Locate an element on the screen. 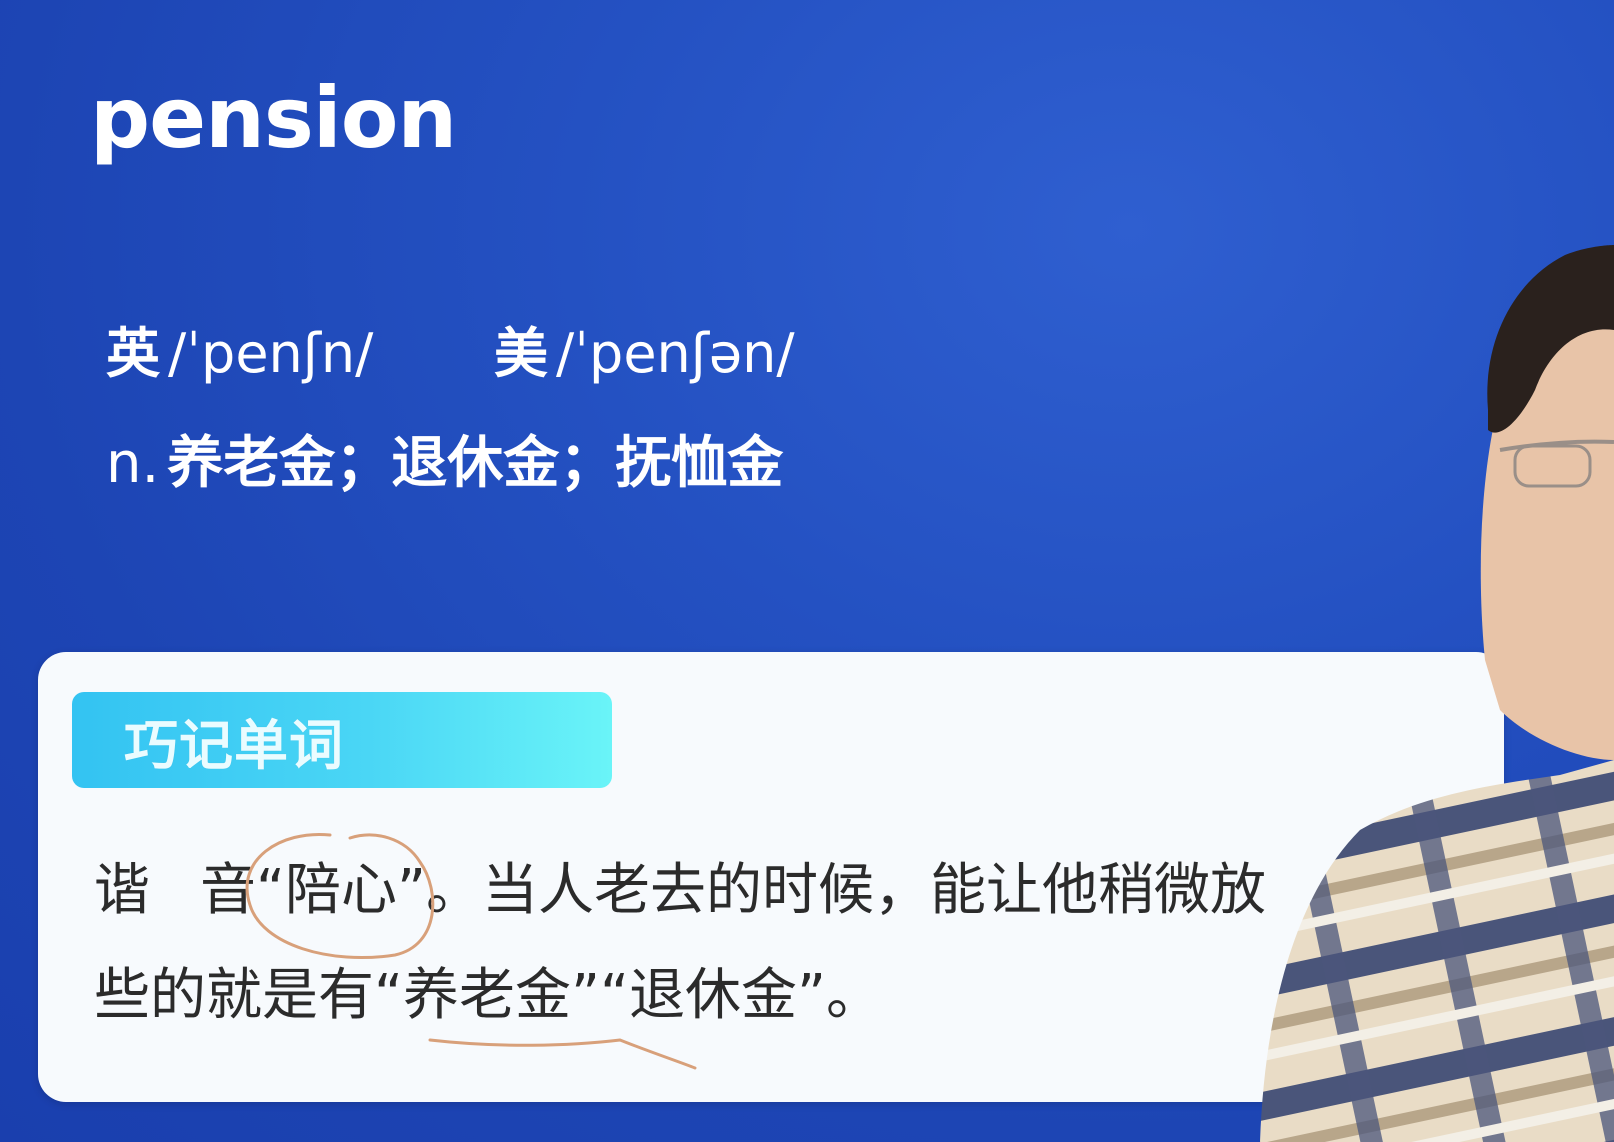 This screenshot has width=1614, height=1142. uk-ipa: /ˈpenʃn/ is located at coordinates (271, 353).